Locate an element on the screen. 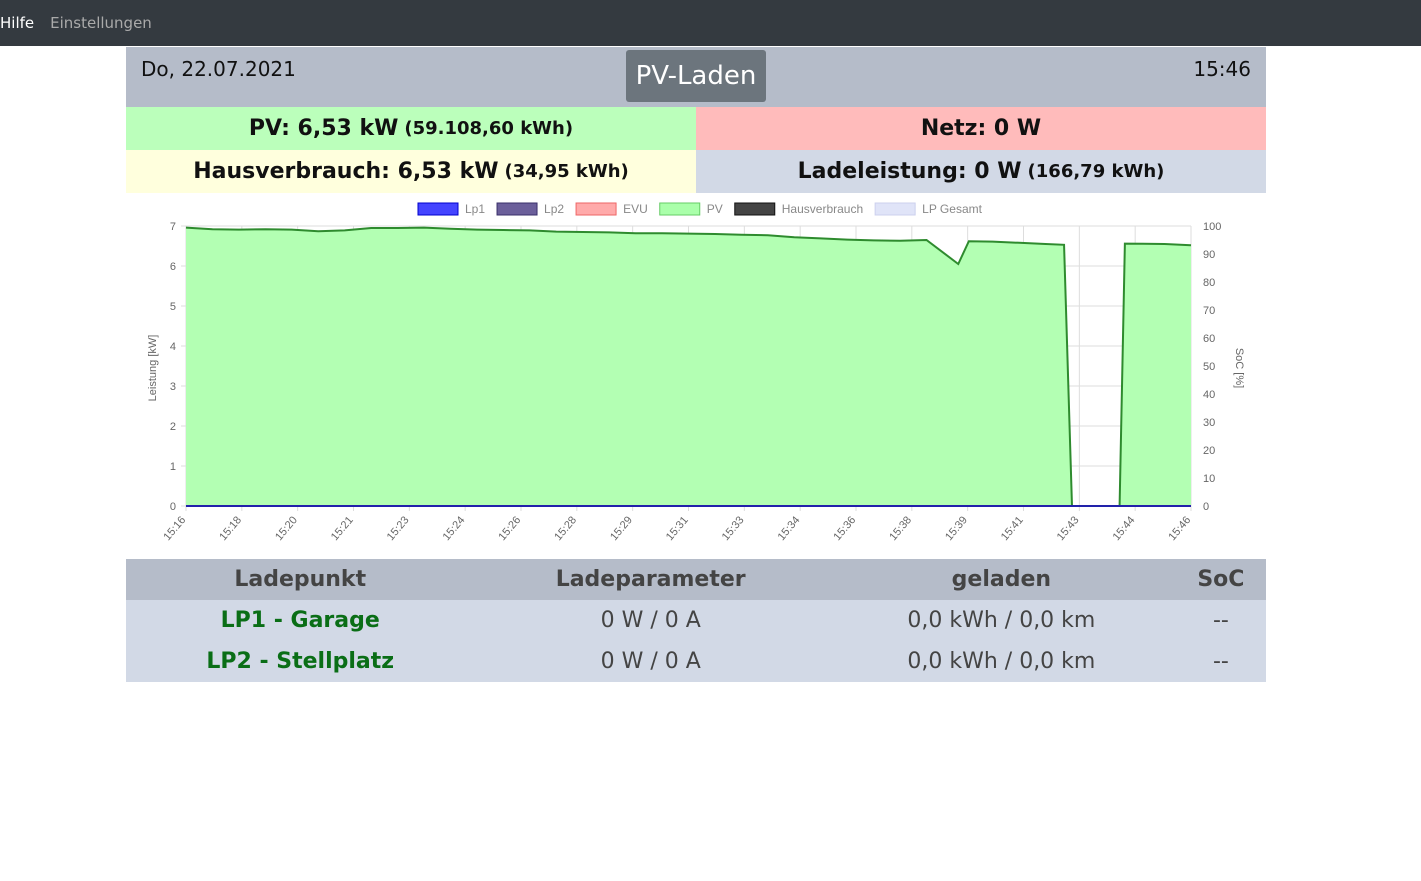 The width and height of the screenshot is (1421, 881). col-header: Ladepunkt is located at coordinates (300, 579).